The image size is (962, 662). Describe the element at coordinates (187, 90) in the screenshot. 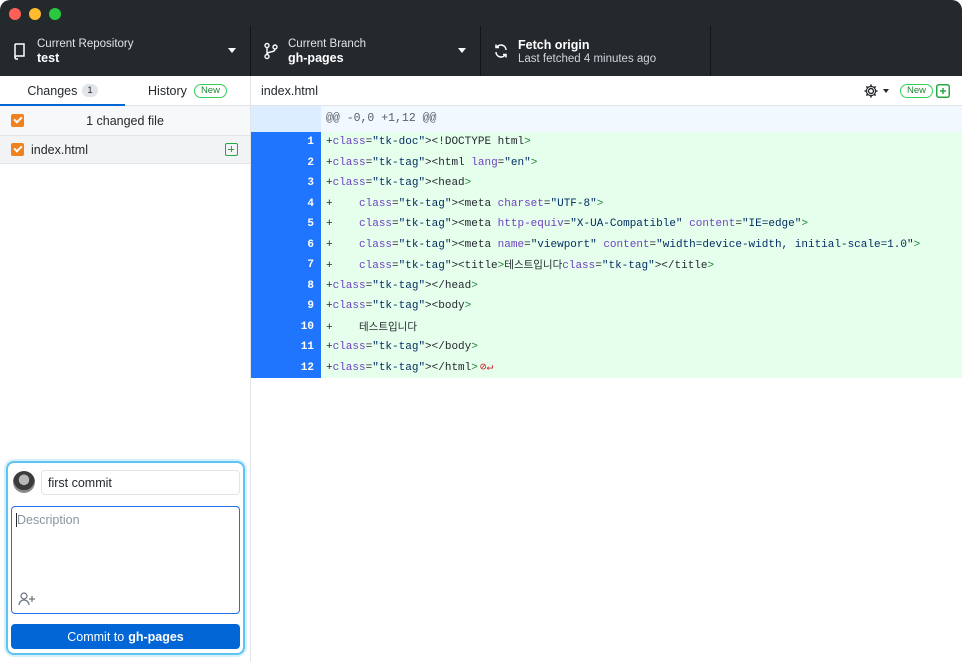

I see `tab-history: History New` at that location.